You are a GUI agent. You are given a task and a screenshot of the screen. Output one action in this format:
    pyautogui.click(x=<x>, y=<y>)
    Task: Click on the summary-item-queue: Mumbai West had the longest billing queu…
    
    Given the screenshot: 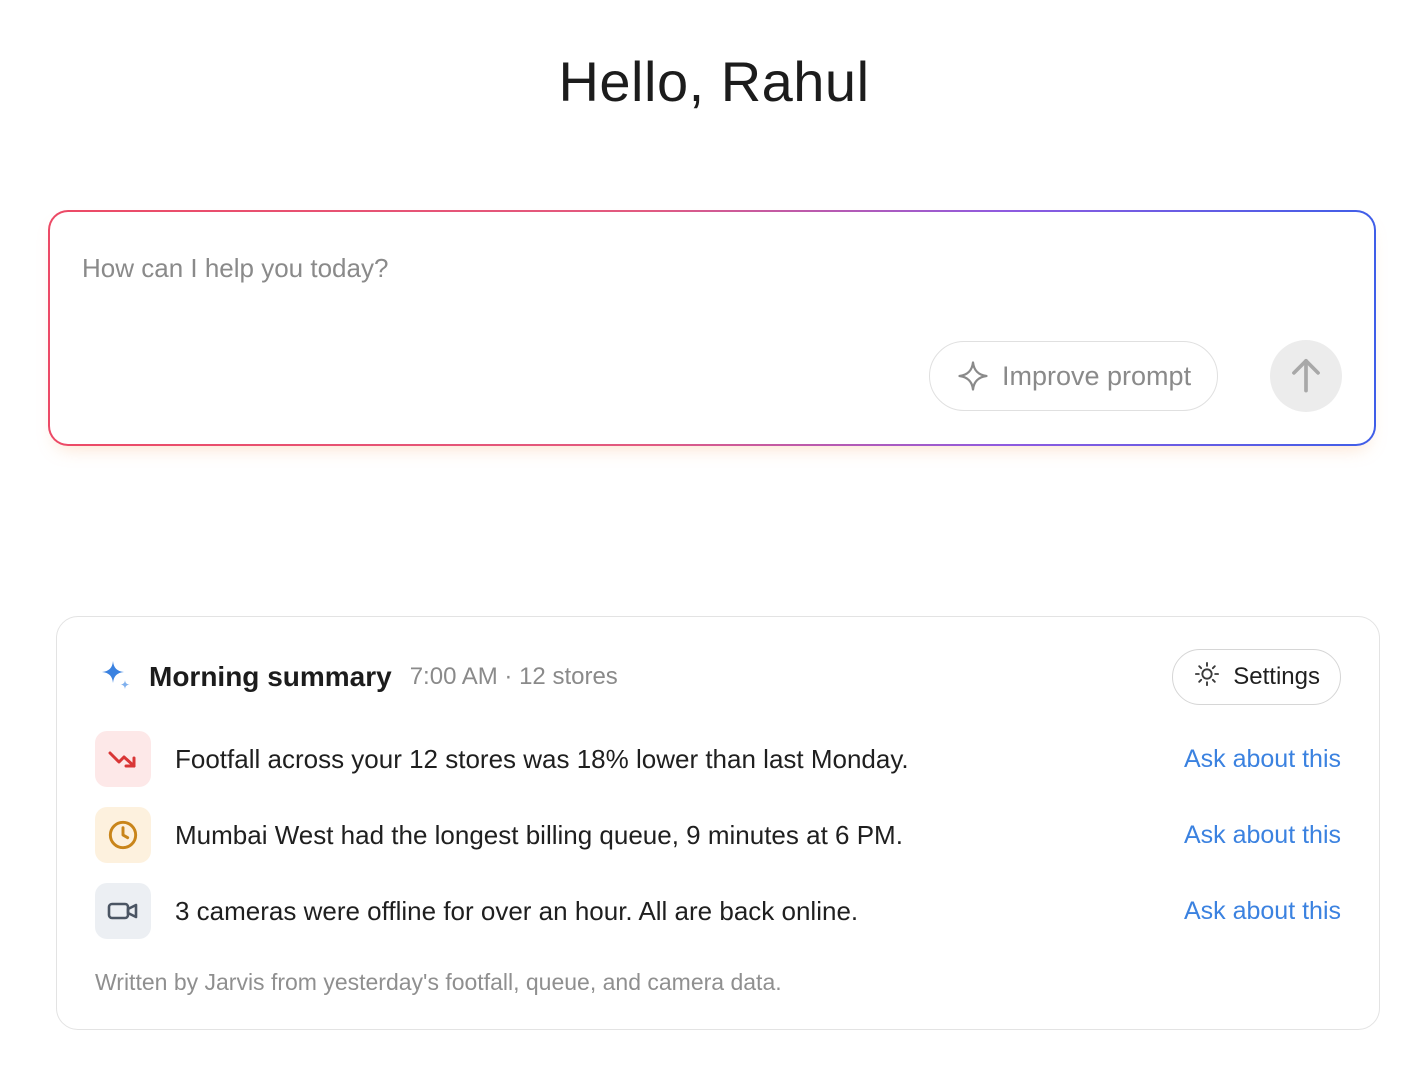 What is the action you would take?
    pyautogui.click(x=718, y=835)
    